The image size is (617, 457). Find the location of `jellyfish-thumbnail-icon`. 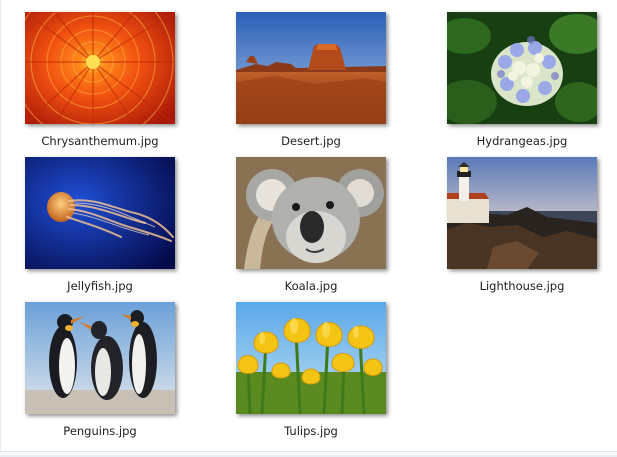

jellyfish-thumbnail-icon is located at coordinates (100, 213).